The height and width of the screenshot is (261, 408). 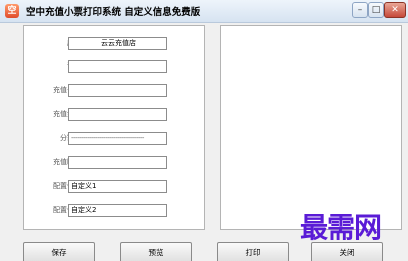 I want to click on config-info-1-field: 自定义1, so click(x=117, y=186).